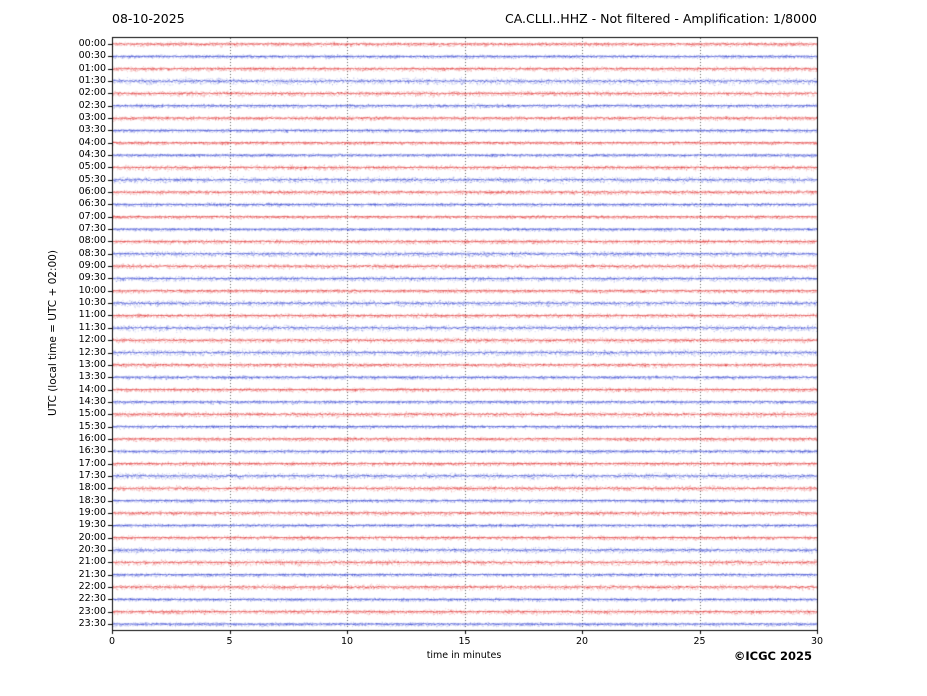 This screenshot has height=696, width=927. I want to click on x-axis-label: time in minutes, so click(464, 655).